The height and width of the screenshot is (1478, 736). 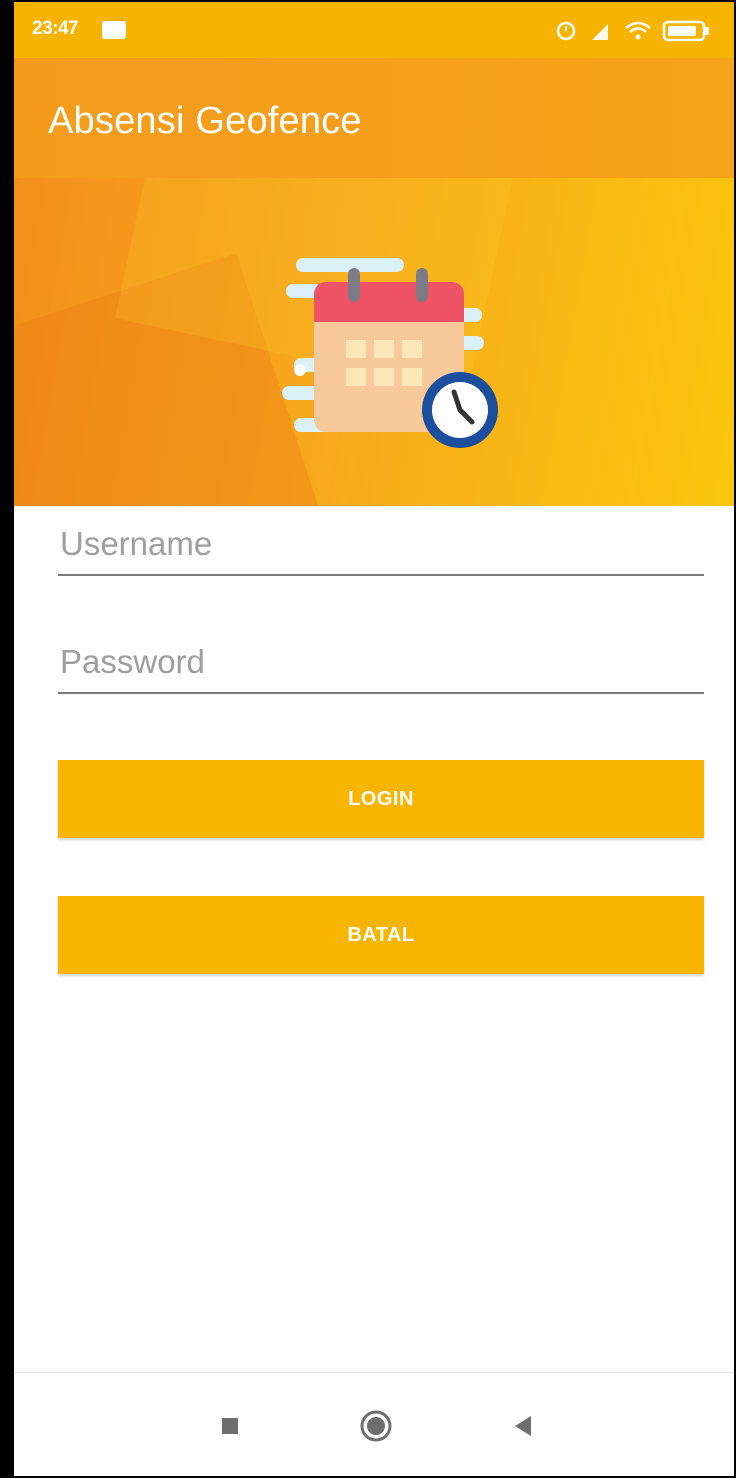 I want to click on username-field, so click(x=381, y=545).